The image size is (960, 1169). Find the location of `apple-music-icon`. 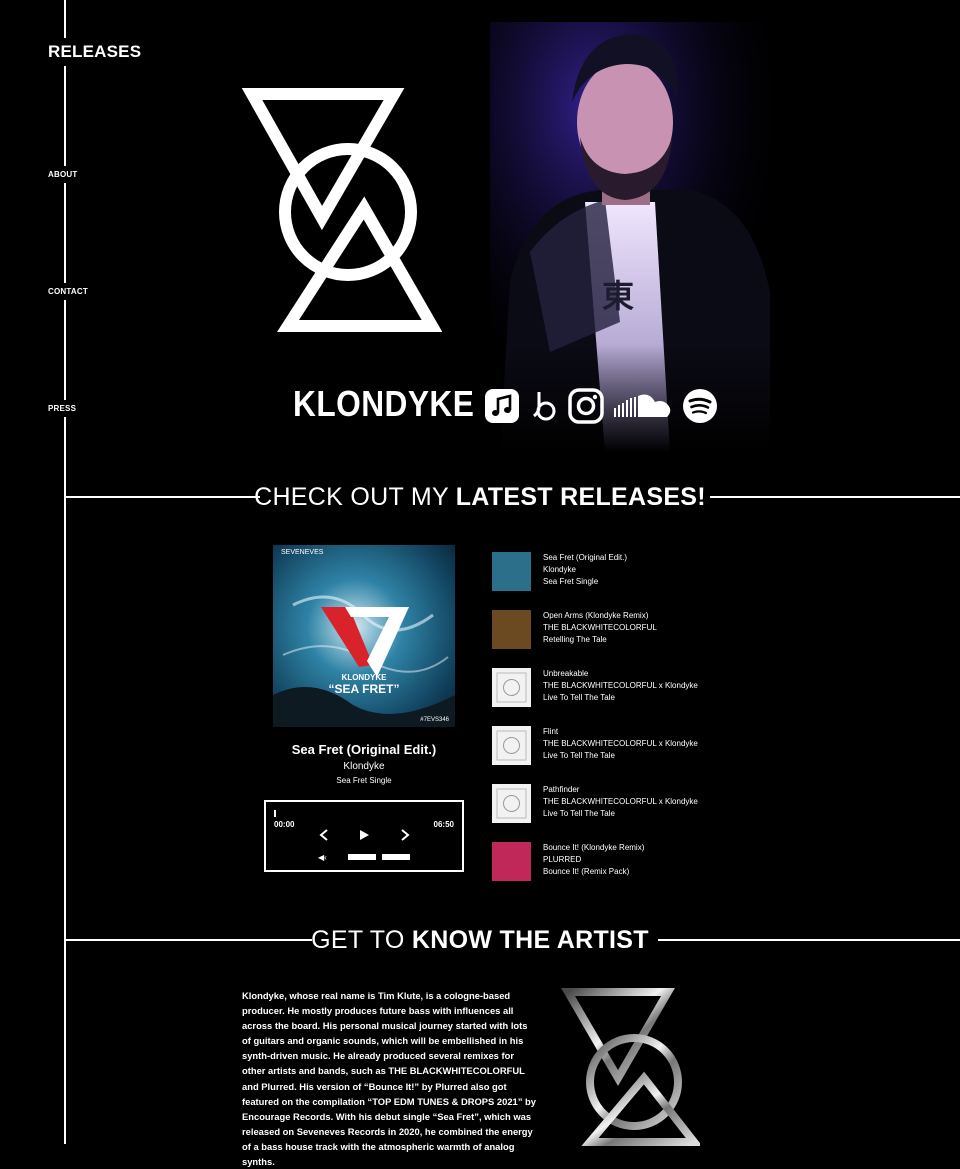

apple-music-icon is located at coordinates (502, 406).